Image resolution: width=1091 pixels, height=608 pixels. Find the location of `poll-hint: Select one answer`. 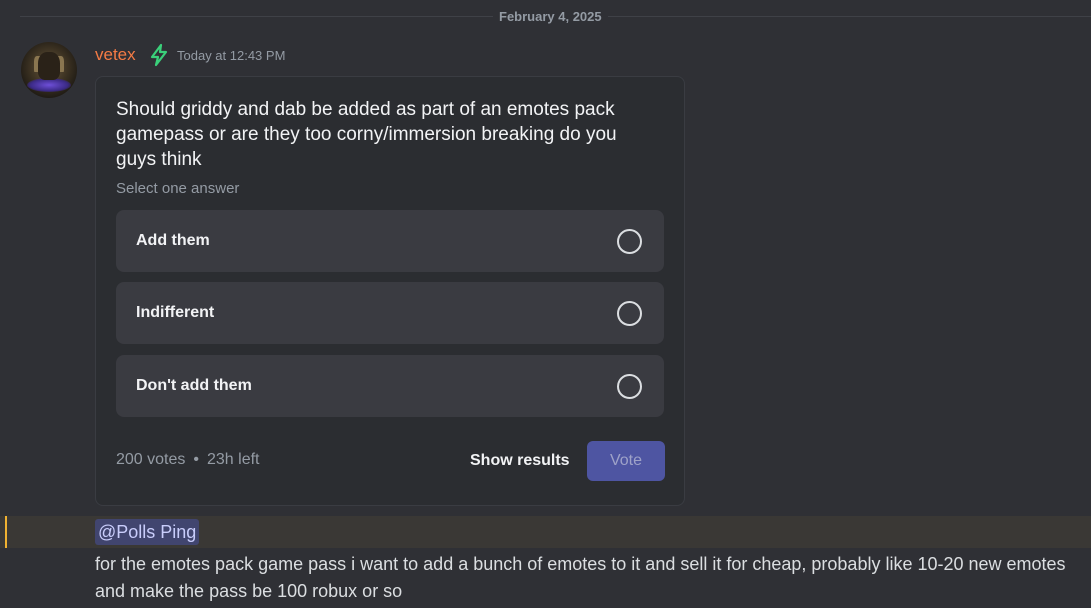

poll-hint: Select one answer is located at coordinates (178, 188).